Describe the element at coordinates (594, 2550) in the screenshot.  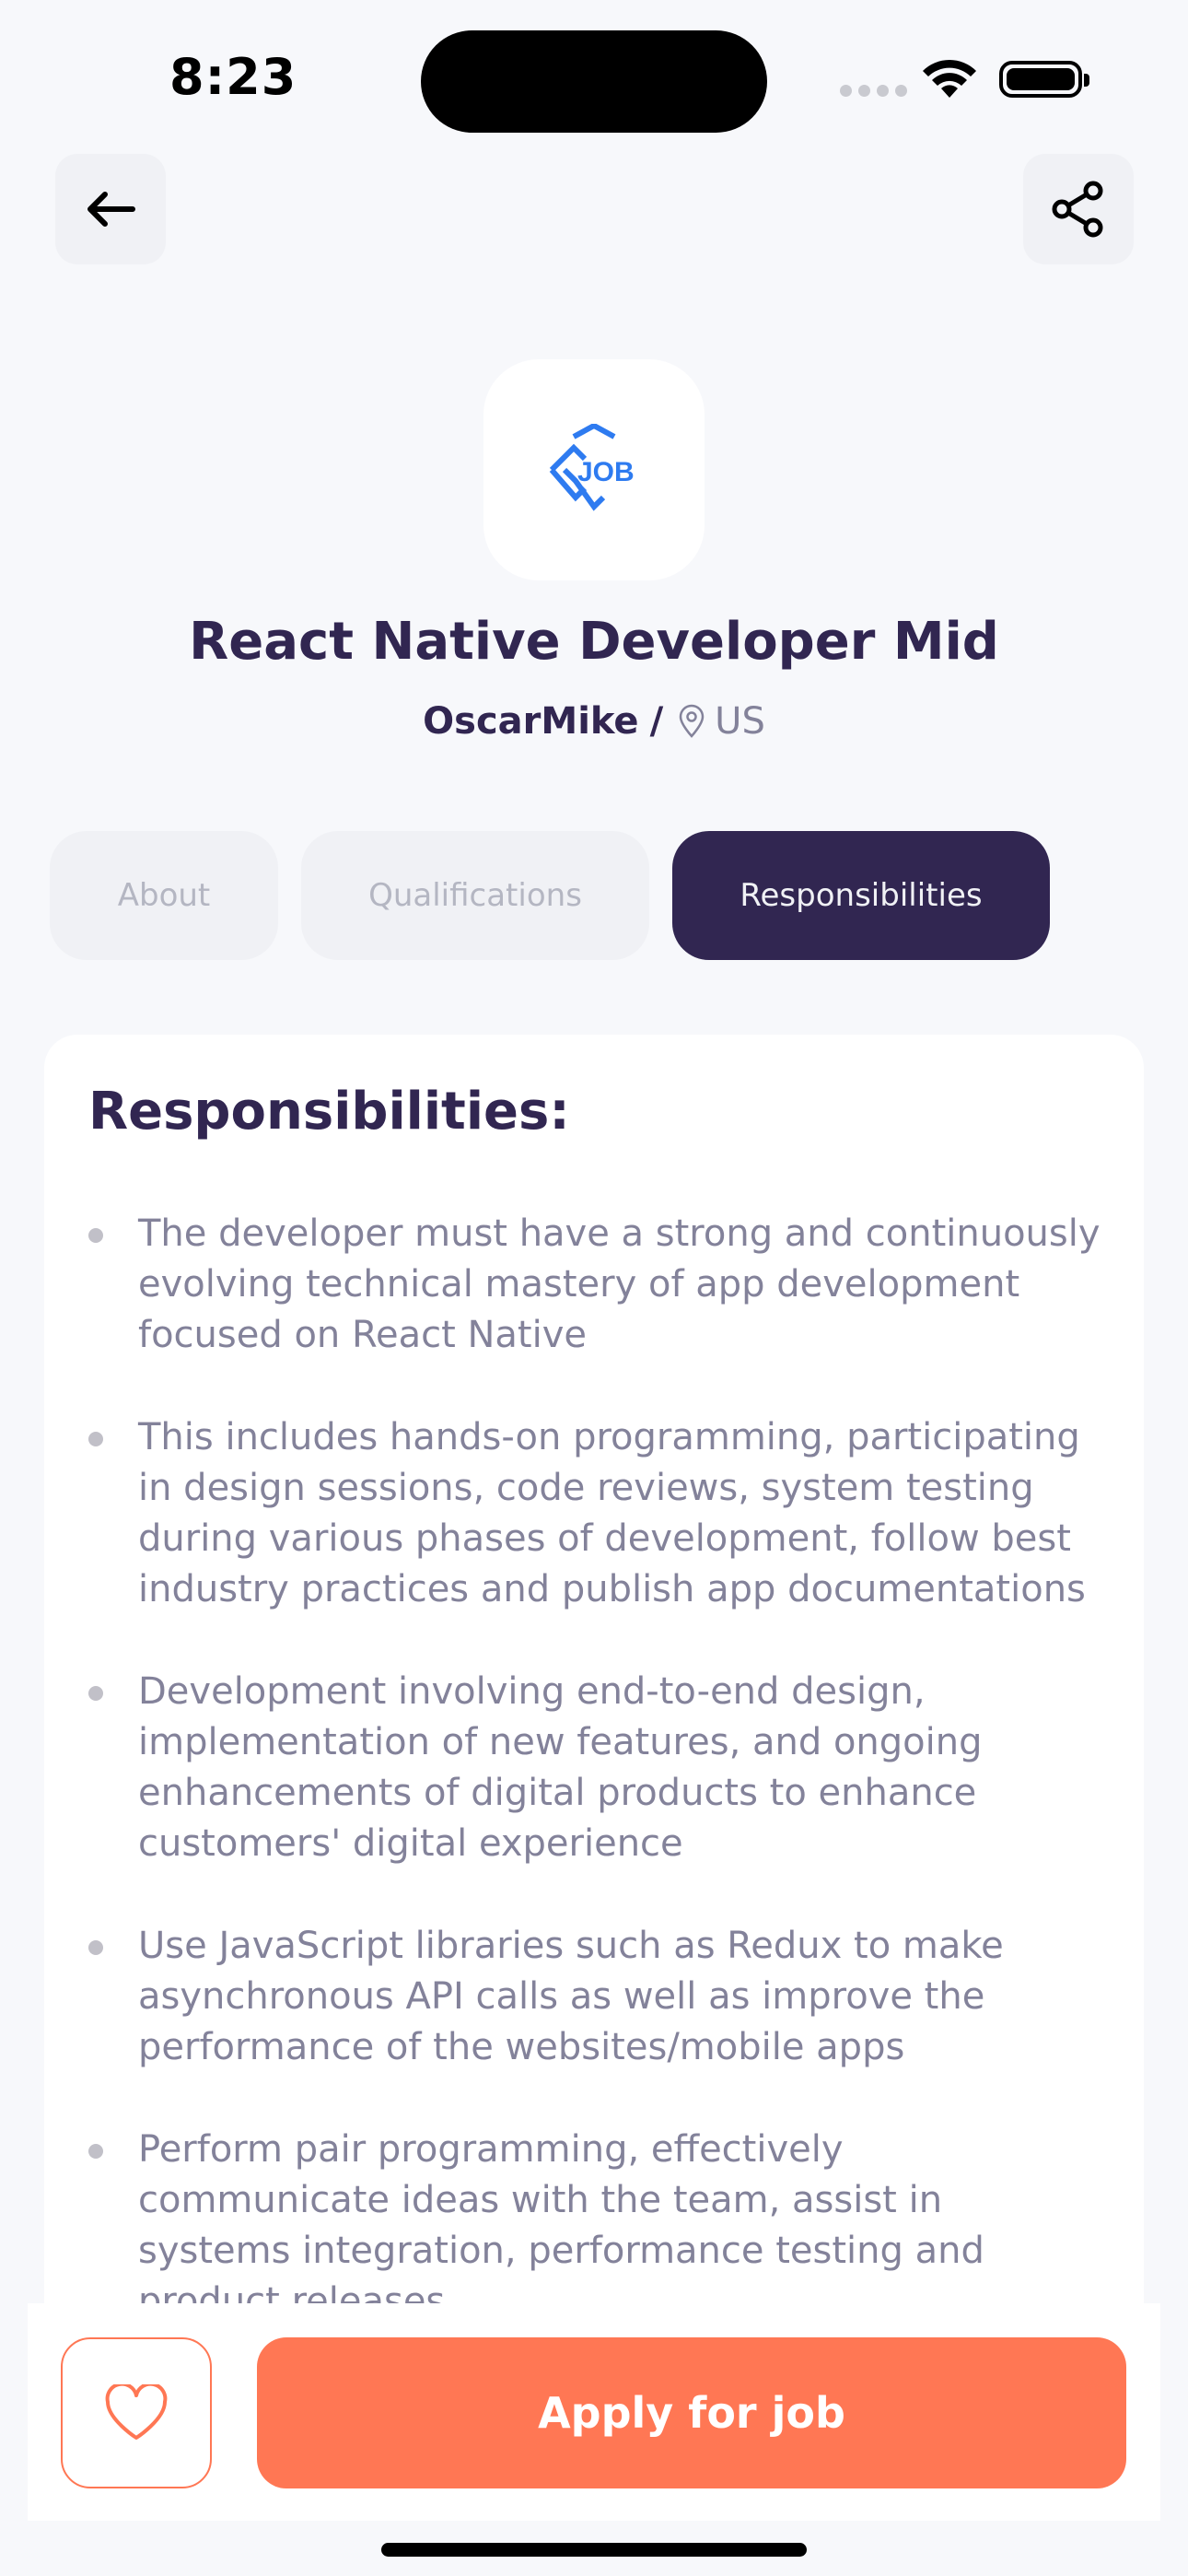
I see `home-indicator` at that location.